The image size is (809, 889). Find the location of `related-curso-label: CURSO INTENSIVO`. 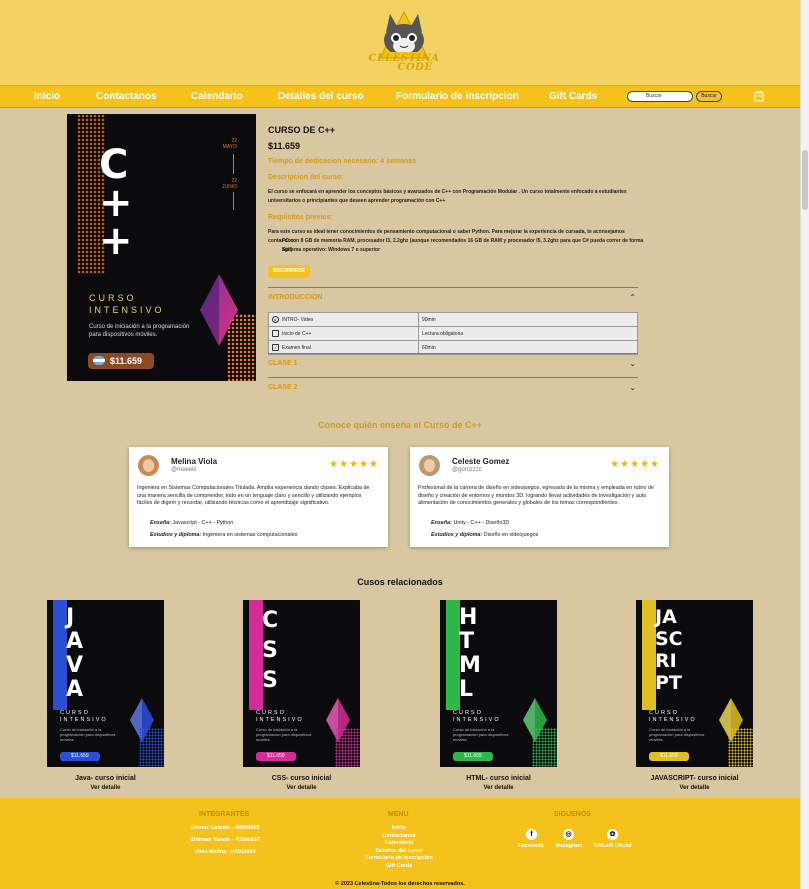

related-curso-label: CURSO INTENSIVO is located at coordinates (673, 716).